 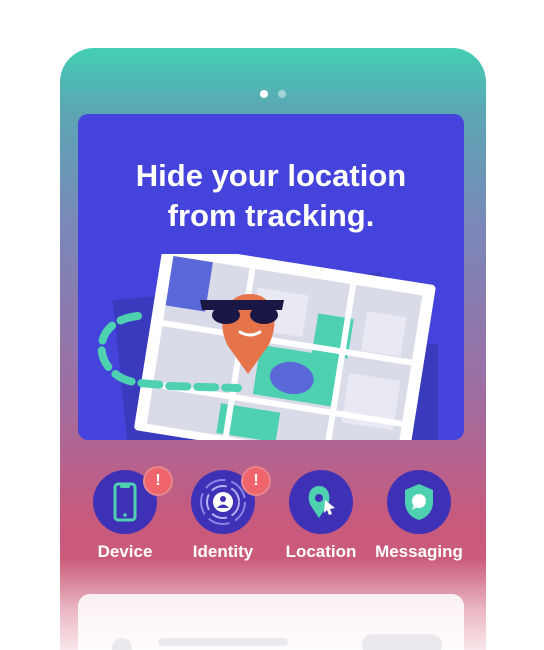 I want to click on location-pin-icon, so click(x=321, y=502).